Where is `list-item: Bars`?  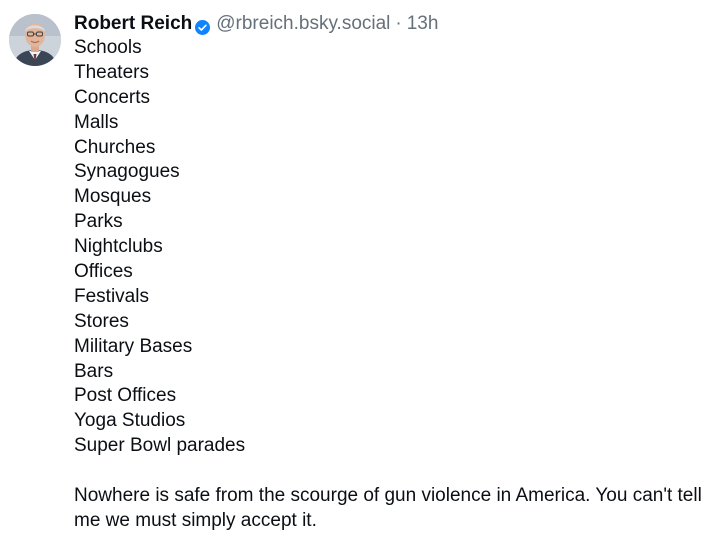
list-item: Bars is located at coordinates (94, 371).